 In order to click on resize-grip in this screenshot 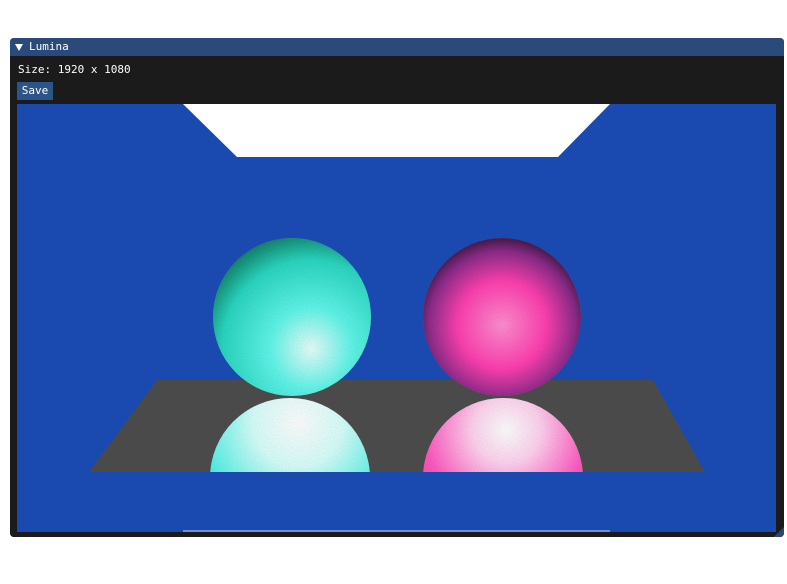, I will do `click(779, 532)`.